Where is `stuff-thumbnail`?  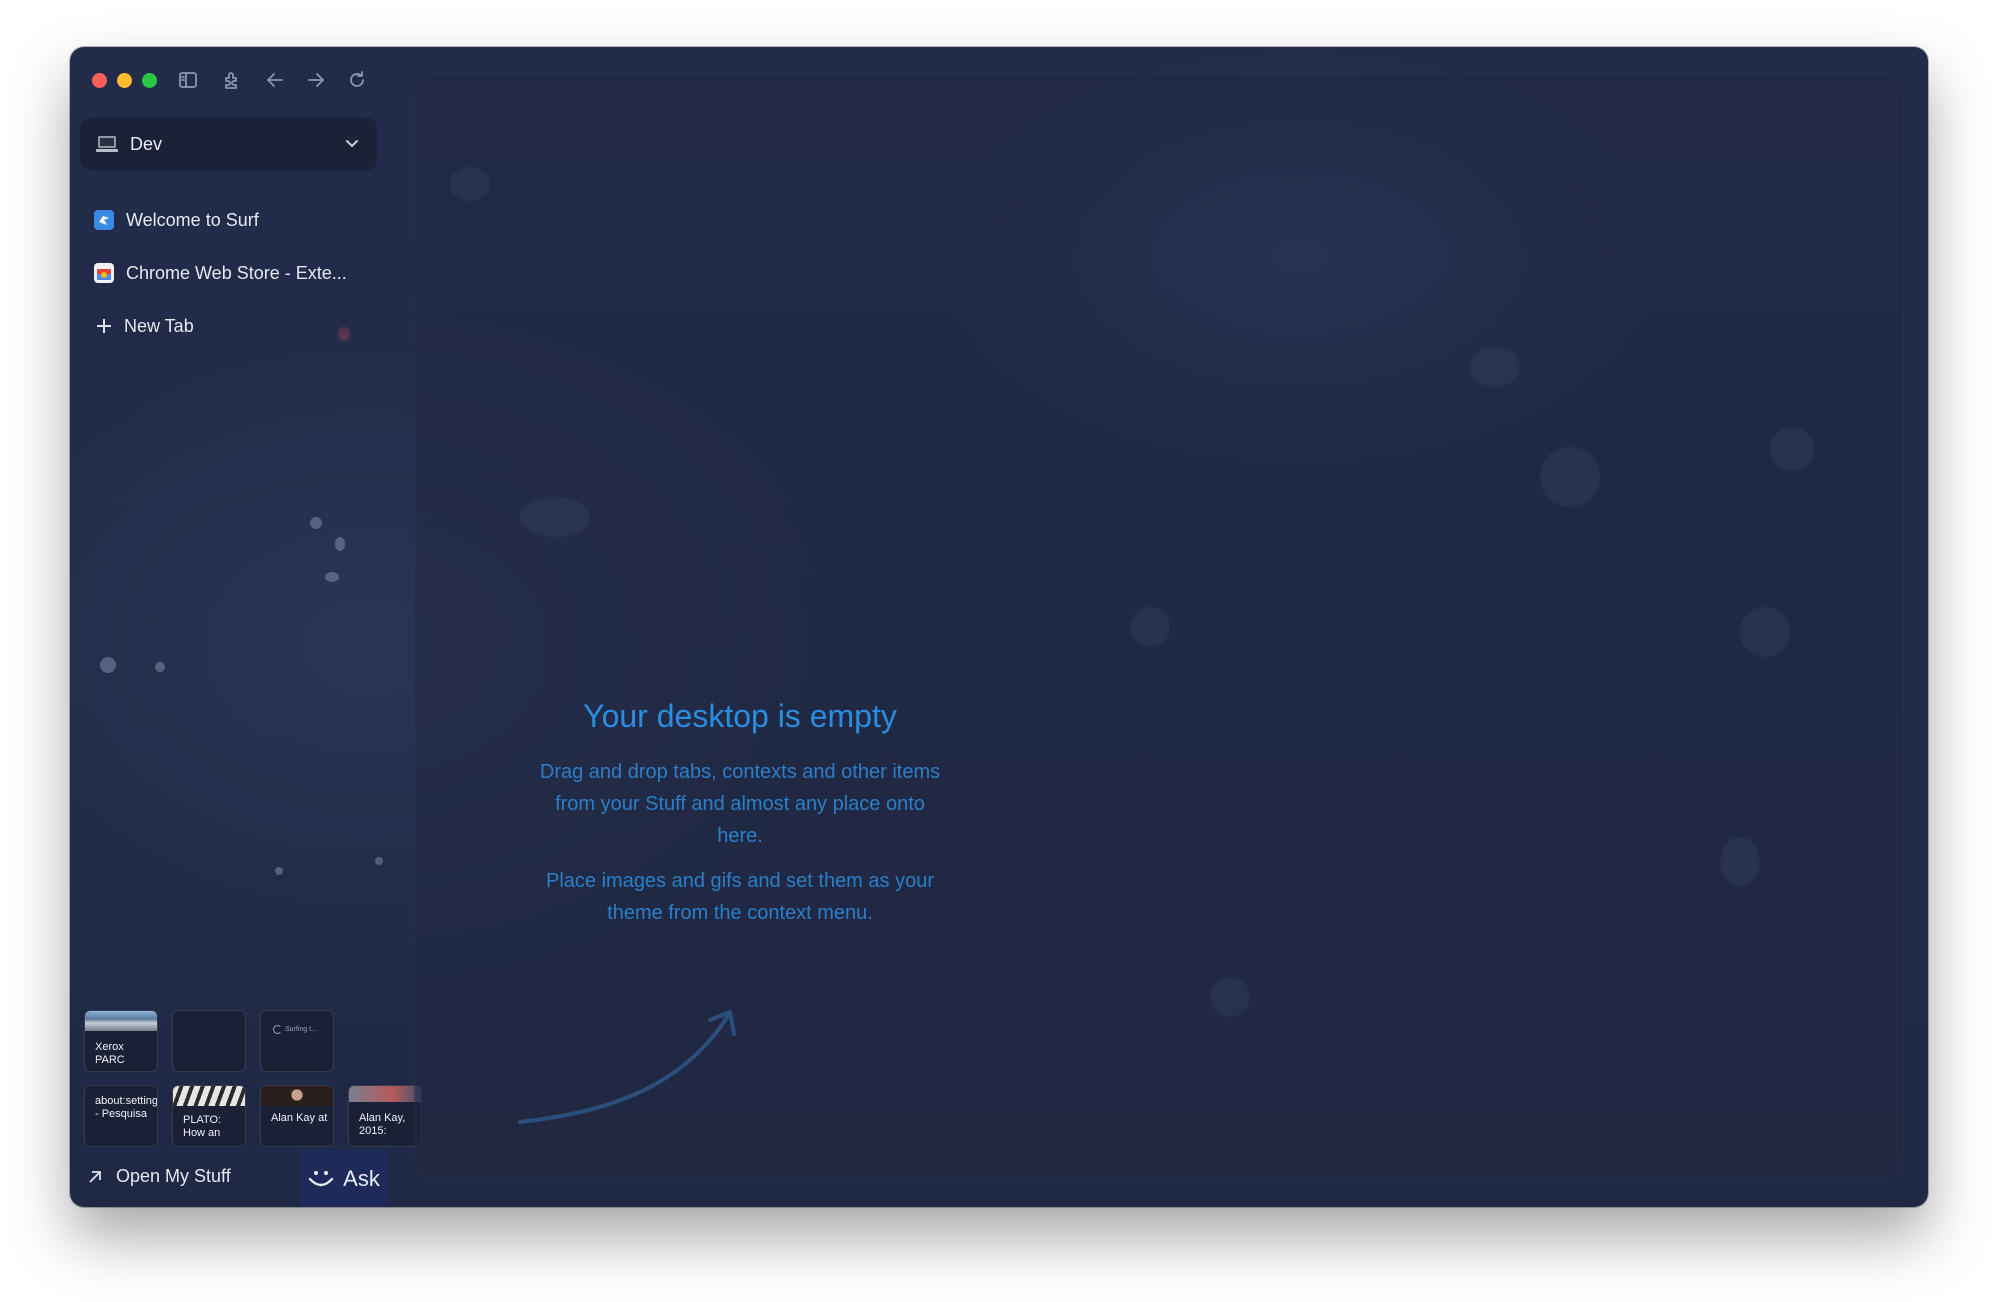 stuff-thumbnail is located at coordinates (209, 1041).